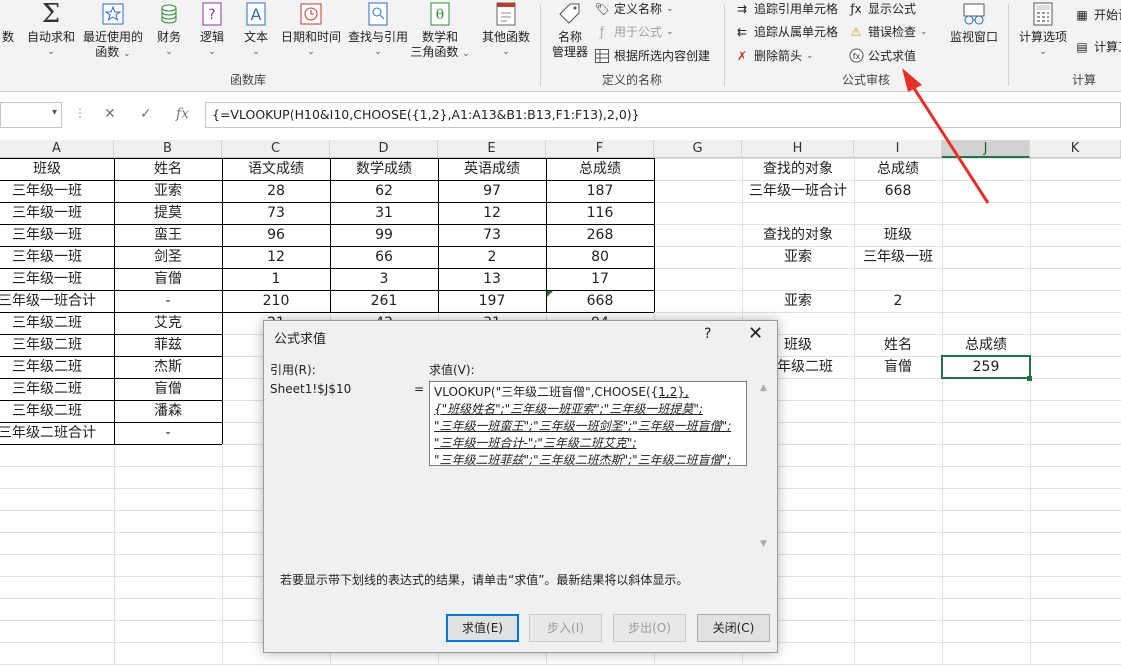 Image resolution: width=1121 pixels, height=665 pixels. I want to click on cell: 盲僧, so click(898, 367).